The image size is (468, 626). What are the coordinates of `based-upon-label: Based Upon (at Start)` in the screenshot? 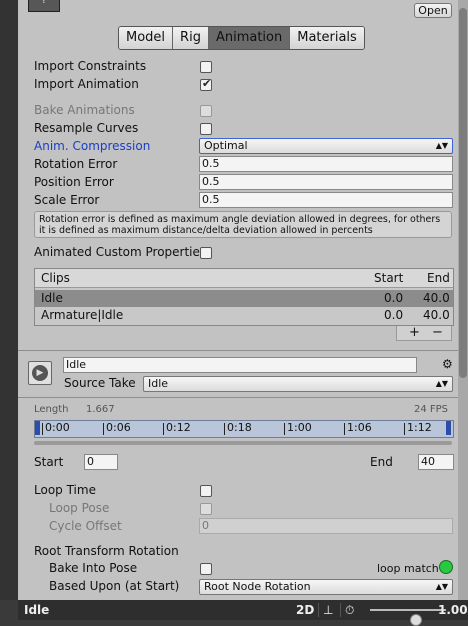 It's located at (114, 586).